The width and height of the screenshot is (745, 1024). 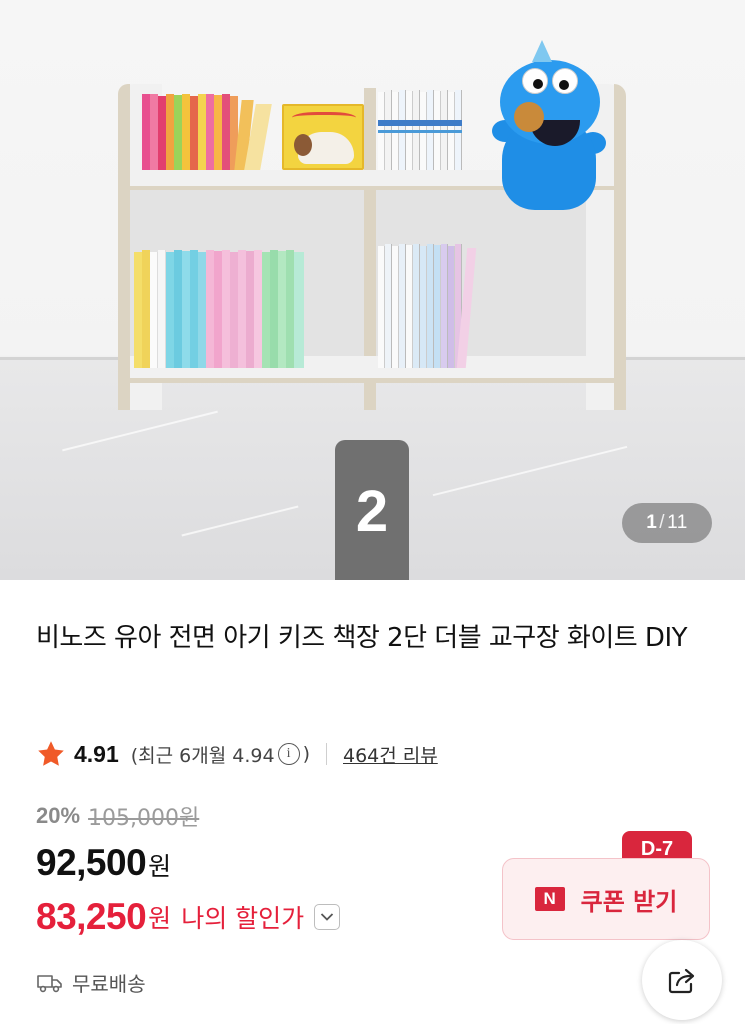 I want to click on coupon-download-button: N 쿠폰 받기, so click(x=606, y=899).